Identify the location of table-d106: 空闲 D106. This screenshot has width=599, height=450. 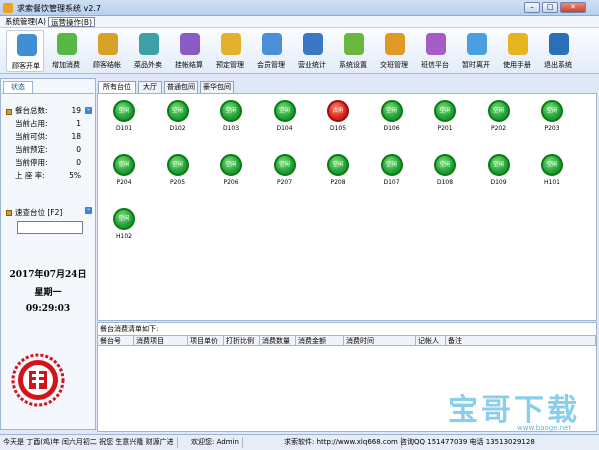
(392, 120).